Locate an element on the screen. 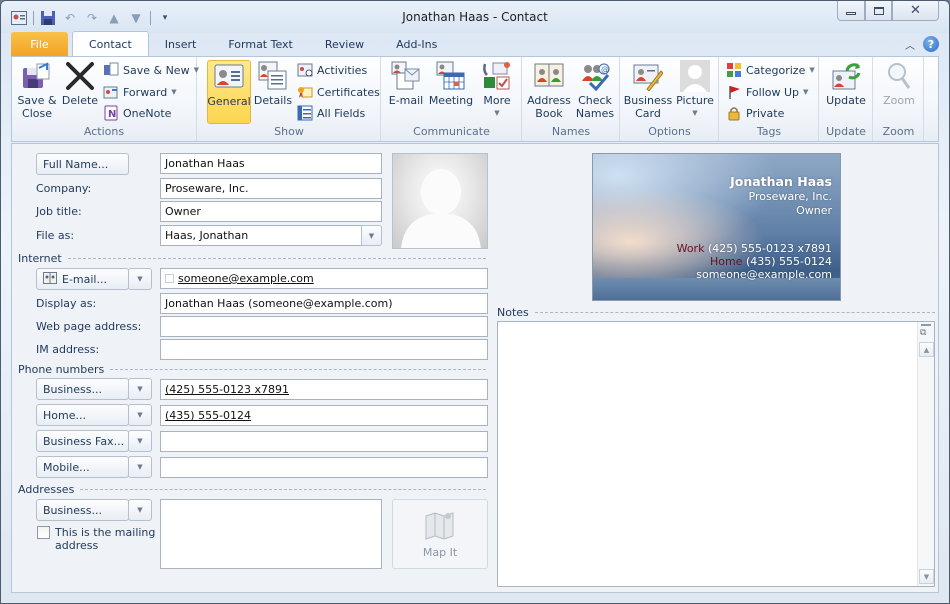  split-handle is located at coordinates (926, 325).